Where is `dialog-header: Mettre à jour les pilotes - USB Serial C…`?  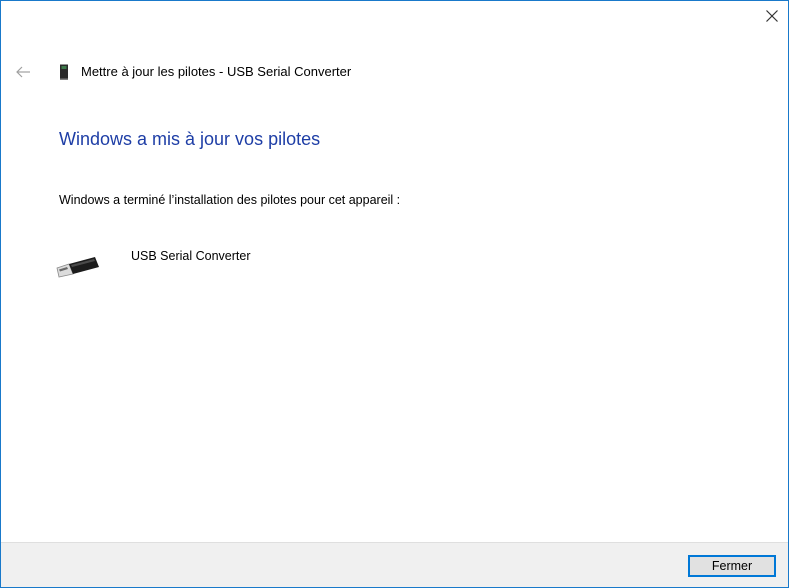 dialog-header: Mettre à jour les pilotes - USB Serial C… is located at coordinates (351, 72).